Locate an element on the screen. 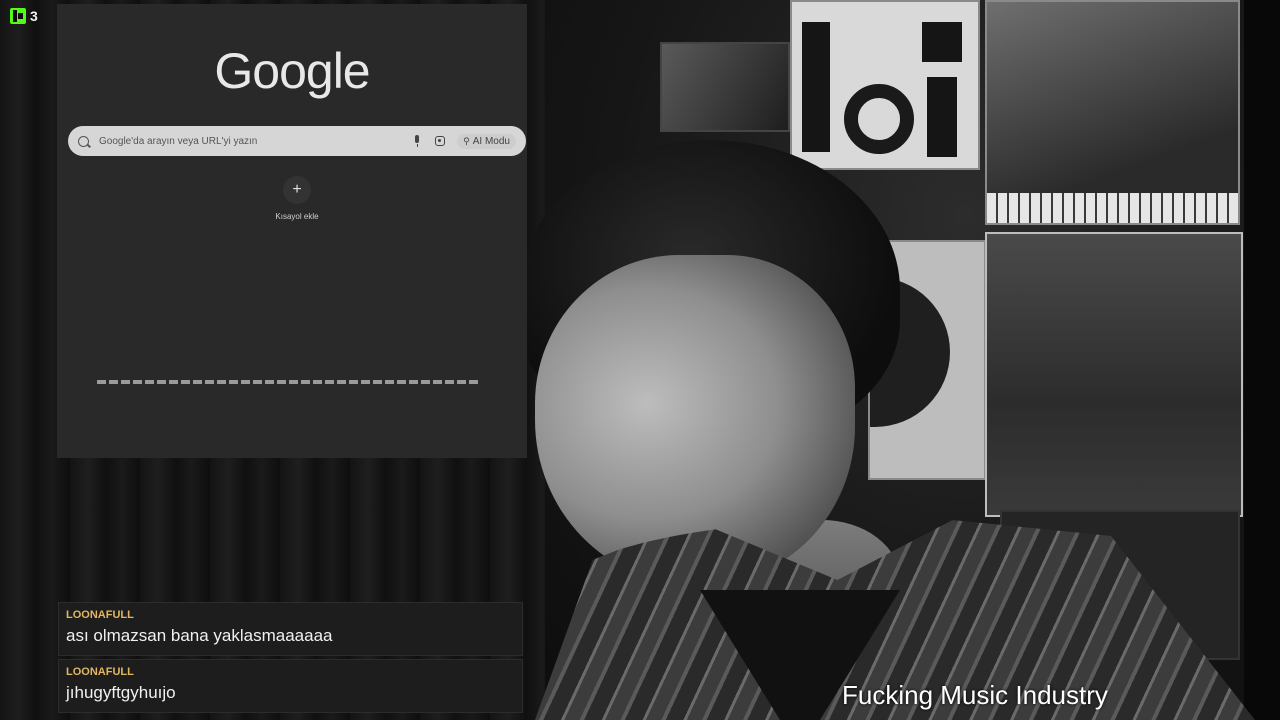 This screenshot has width=1280, height=720. add-shortcut-tile: + Kısayol ekle is located at coordinates (297, 198).